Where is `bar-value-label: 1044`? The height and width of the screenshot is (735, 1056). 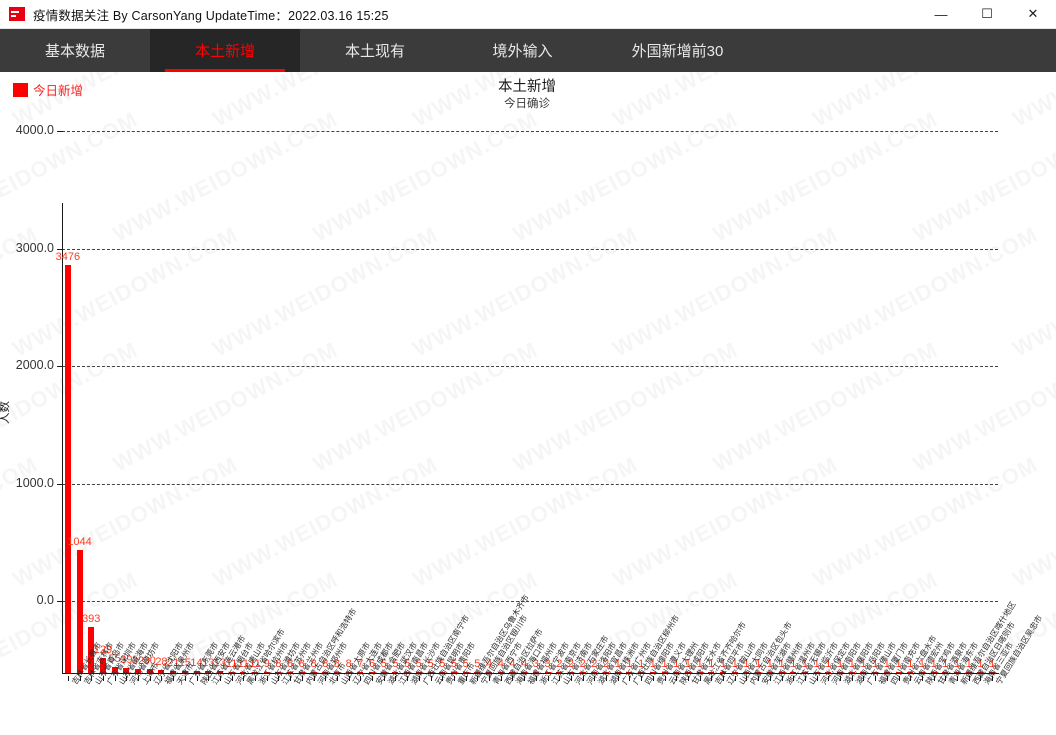
bar-value-label: 1044 is located at coordinates (79, 542).